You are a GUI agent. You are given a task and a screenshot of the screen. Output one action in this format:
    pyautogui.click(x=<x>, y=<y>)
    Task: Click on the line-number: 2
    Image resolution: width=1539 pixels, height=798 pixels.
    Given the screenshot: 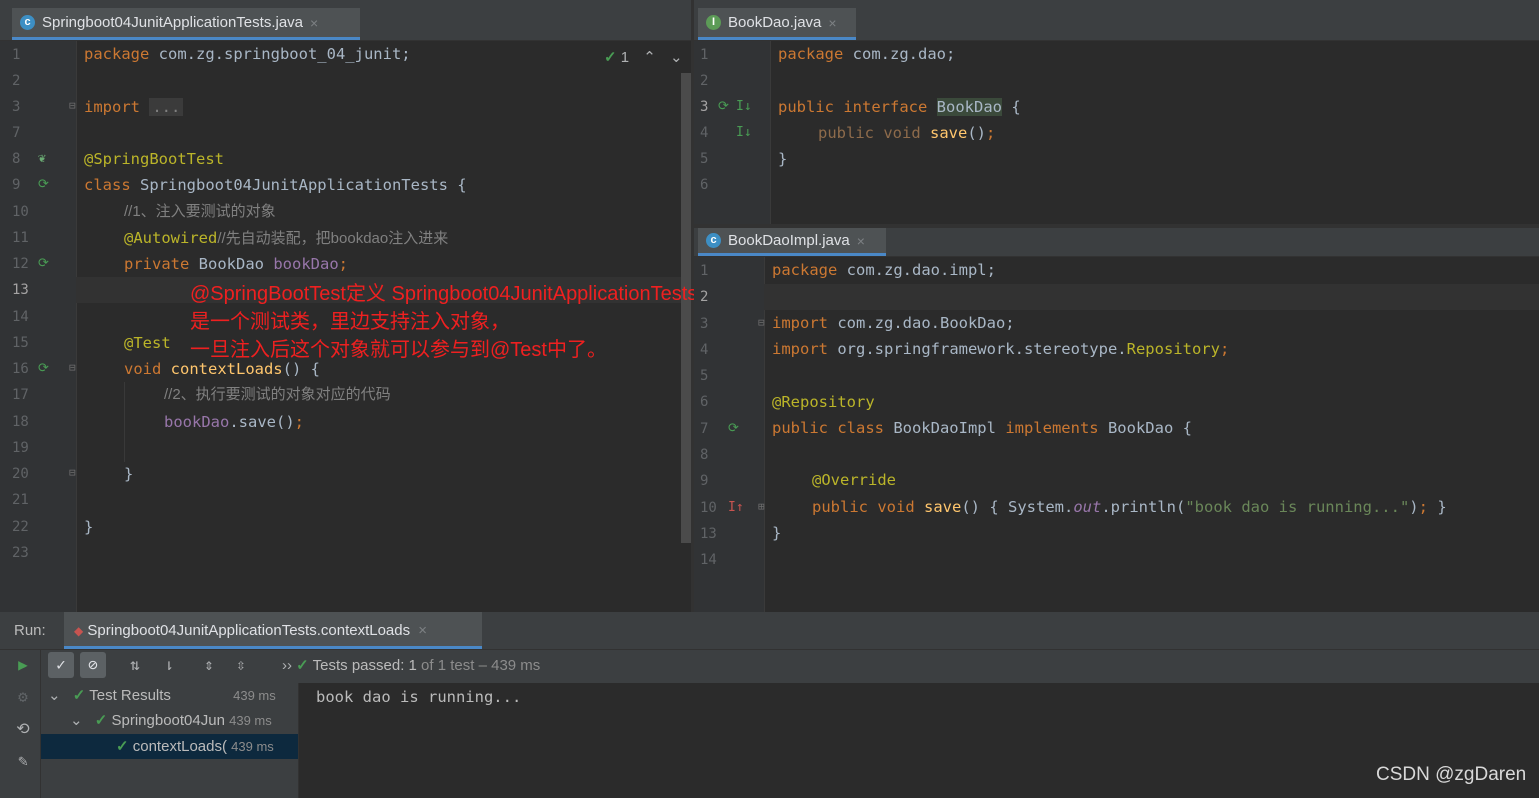 What is the action you would take?
    pyautogui.click(x=16, y=81)
    